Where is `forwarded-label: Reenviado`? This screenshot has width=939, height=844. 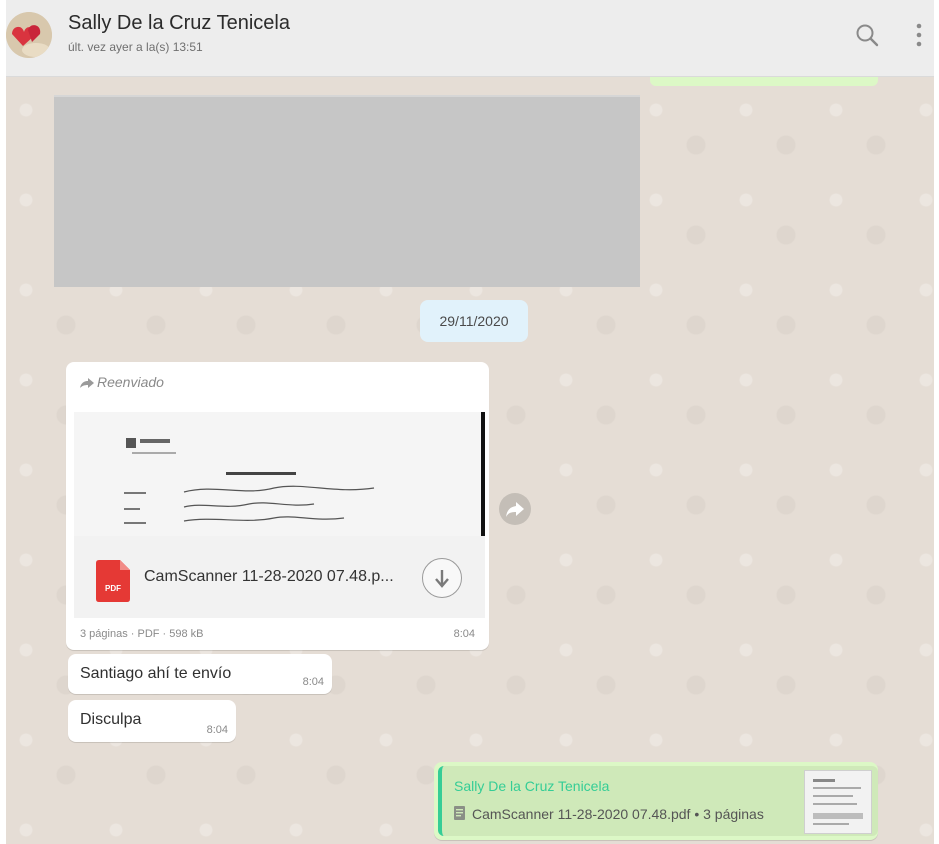 forwarded-label: Reenviado is located at coordinates (130, 382).